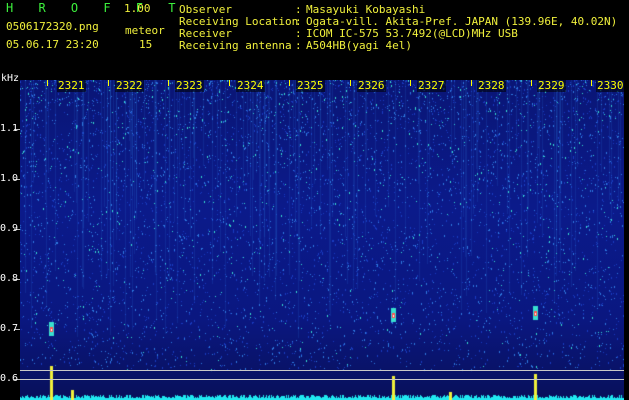 The height and width of the screenshot is (400, 629). I want to click on x-tick-label: 2328, so click(491, 85).